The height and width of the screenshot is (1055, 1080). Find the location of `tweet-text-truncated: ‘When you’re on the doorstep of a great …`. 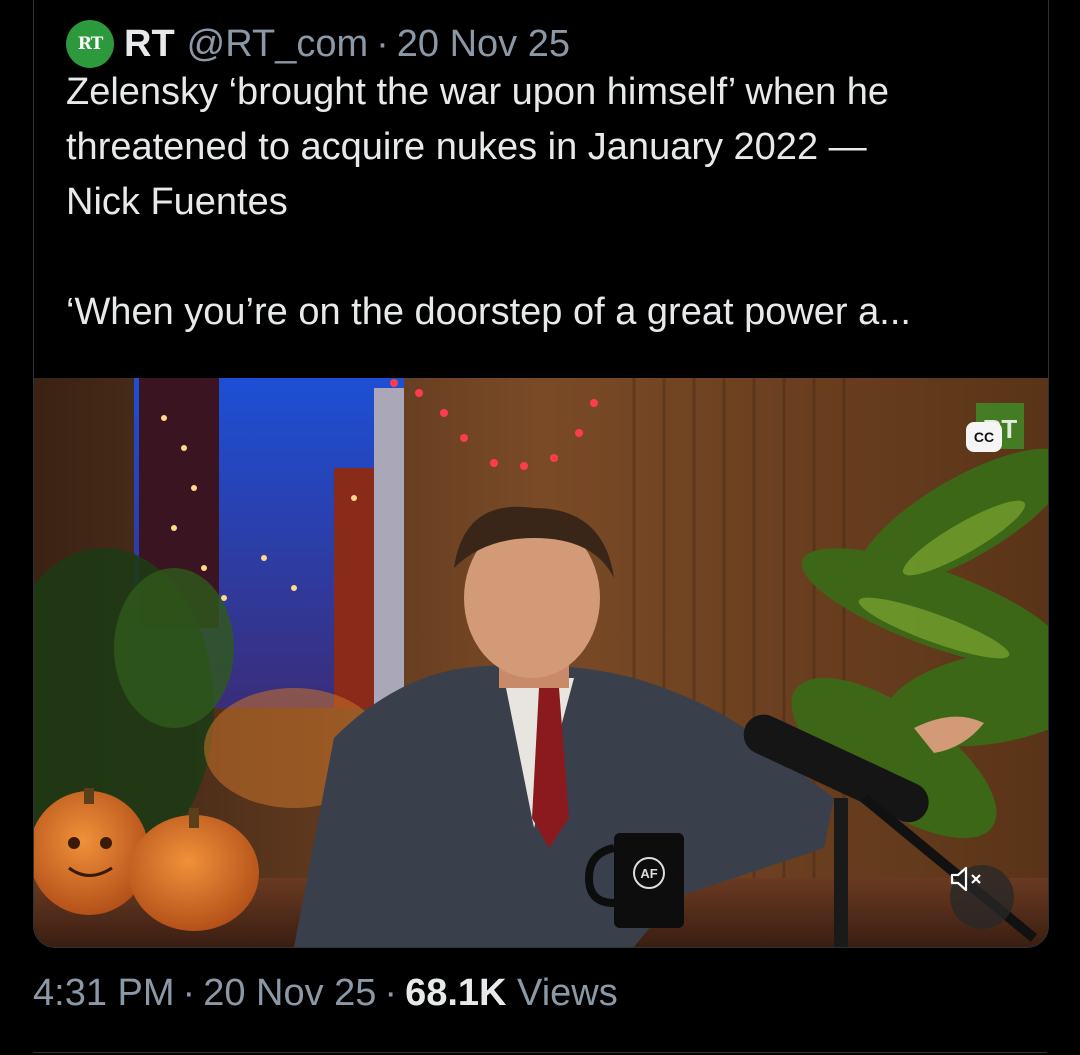

tweet-text-truncated: ‘When you’re on the doorstep of a great … is located at coordinates (488, 312).